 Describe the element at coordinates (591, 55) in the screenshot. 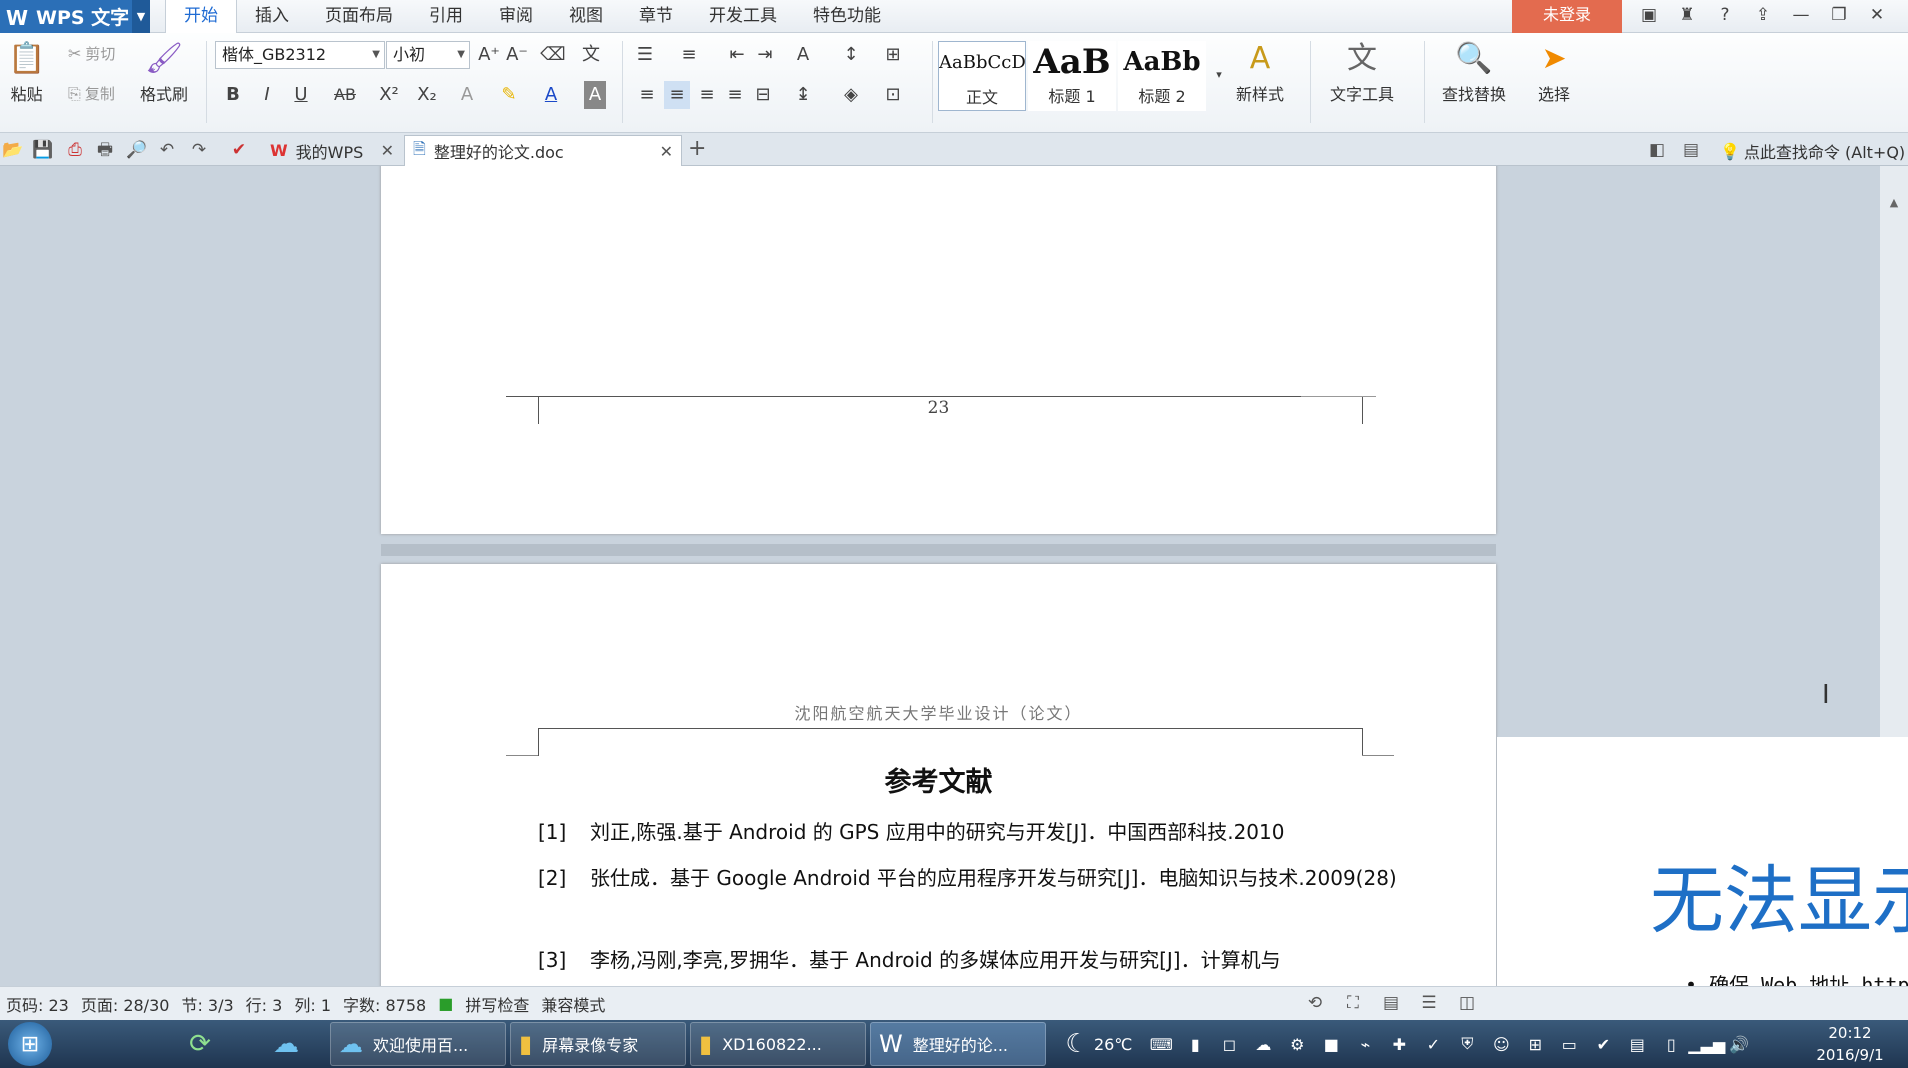

I see `phonetic-icon: 文` at that location.